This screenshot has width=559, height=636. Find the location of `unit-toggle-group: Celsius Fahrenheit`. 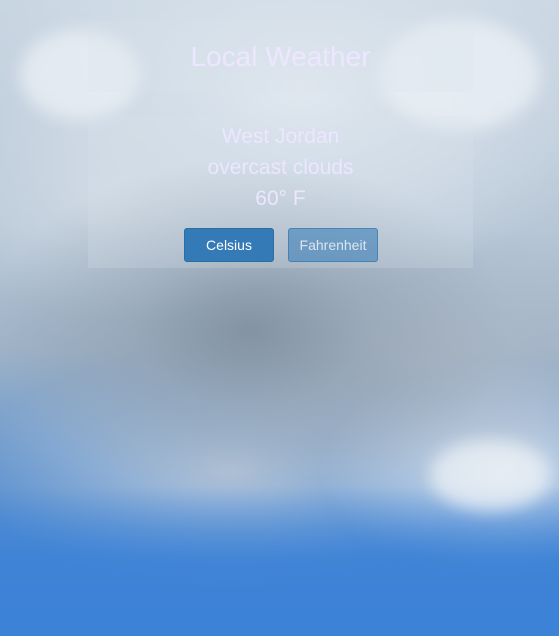

unit-toggle-group: Celsius Fahrenheit is located at coordinates (280, 246).